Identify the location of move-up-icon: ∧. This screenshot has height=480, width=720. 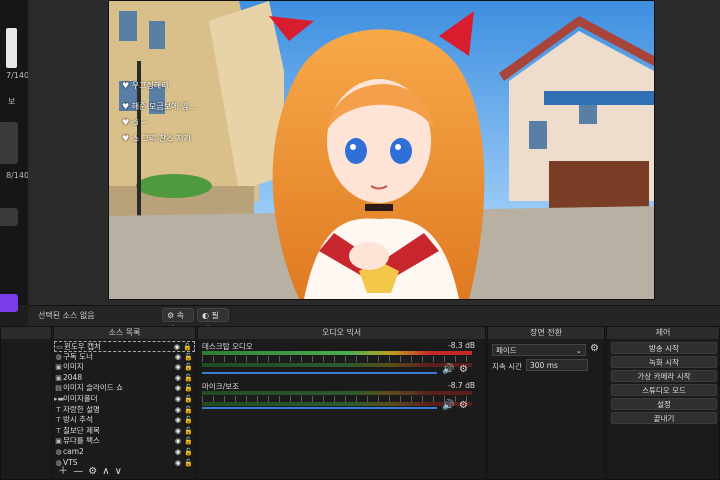
(105, 471).